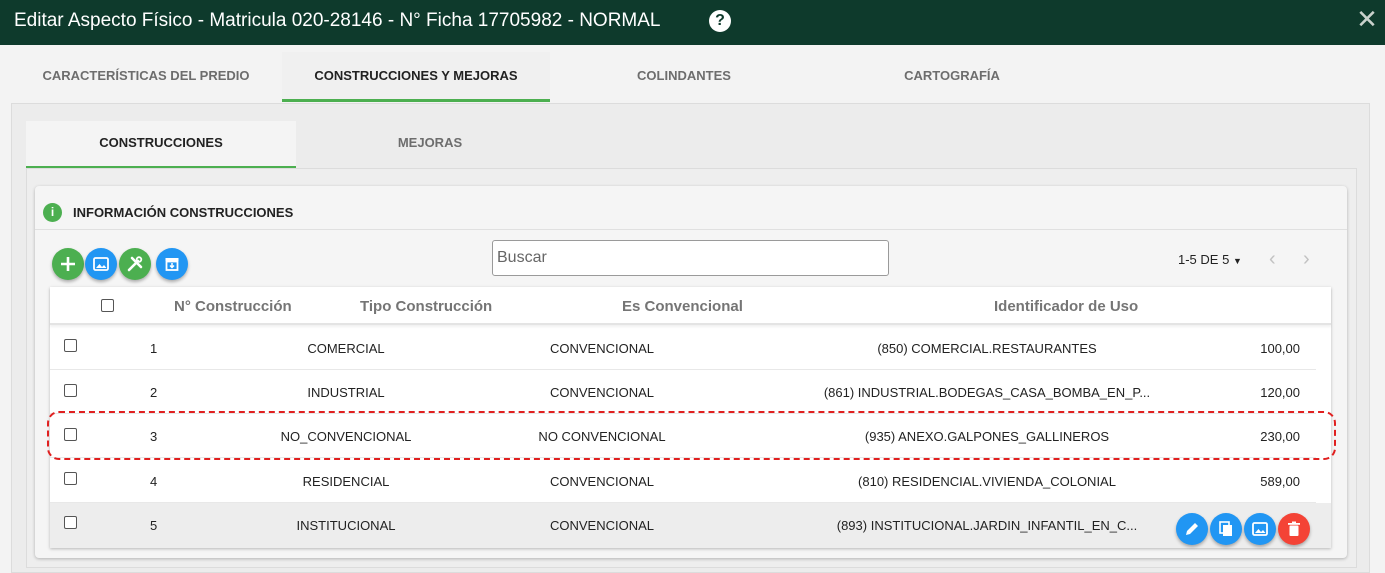  I want to click on copy-row-button, so click(1226, 529).